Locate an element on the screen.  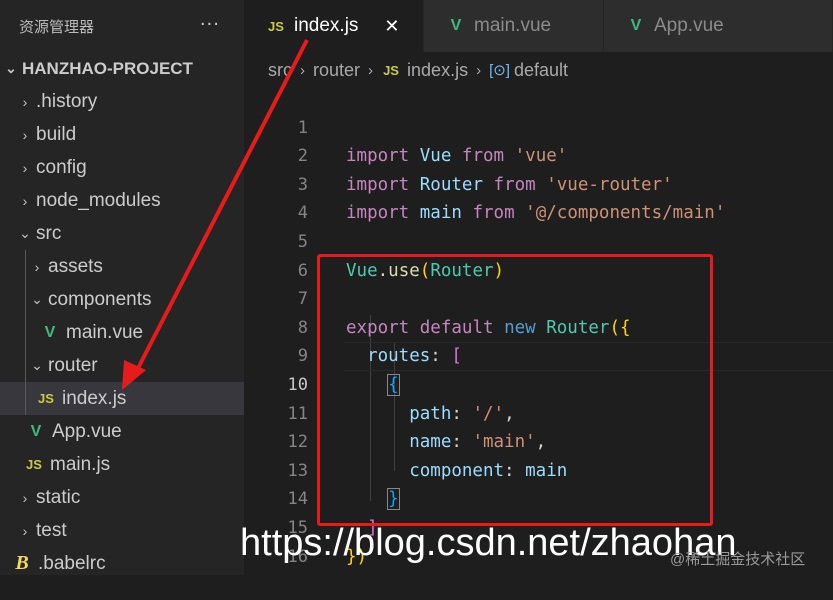
tab-label: App.vue is located at coordinates (689, 25).